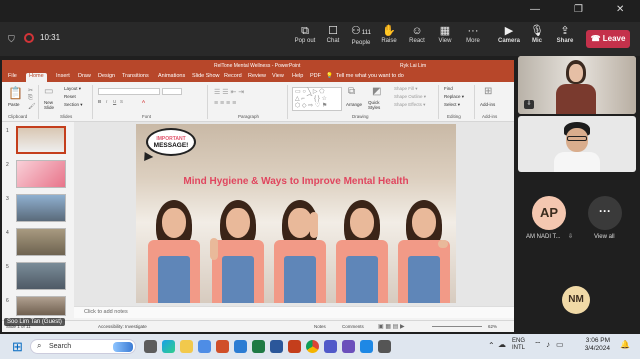  What do you see at coordinates (370, 76) in the screenshot?
I see `tell-me-search: Tell me what you want to do` at bounding box center [370, 76].